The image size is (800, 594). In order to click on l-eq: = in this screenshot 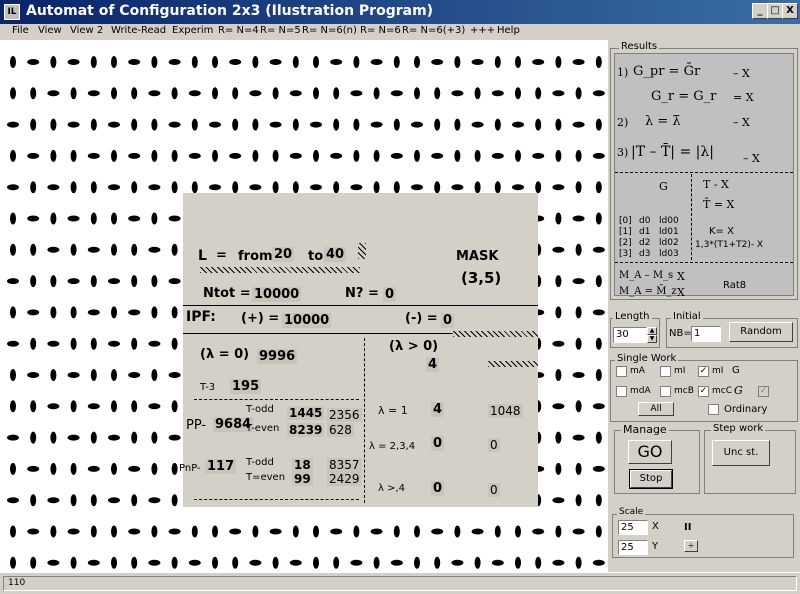, I will do `click(221, 255)`.